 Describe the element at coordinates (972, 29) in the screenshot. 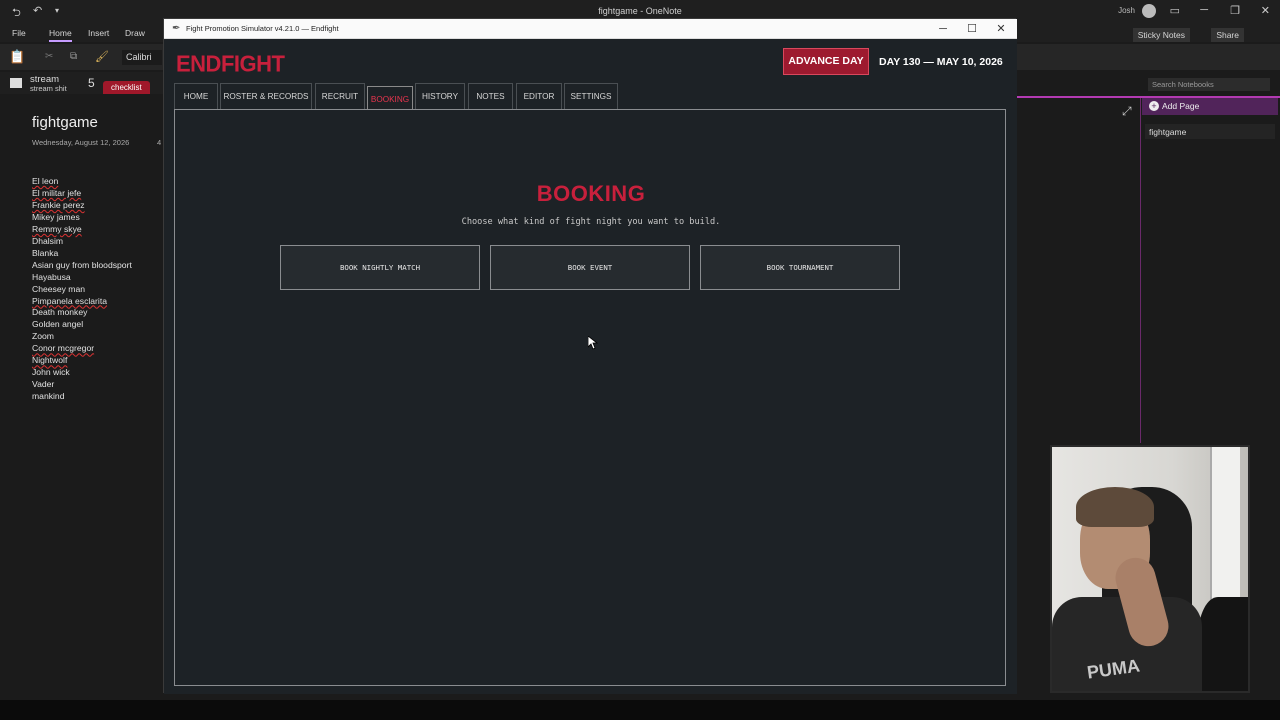

I see `maximize-icon: ☐` at that location.